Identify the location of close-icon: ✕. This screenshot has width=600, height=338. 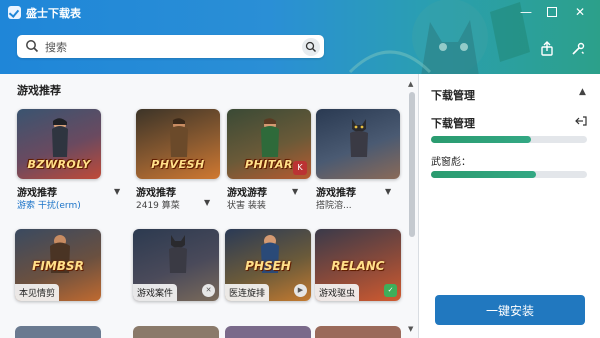
(208, 290).